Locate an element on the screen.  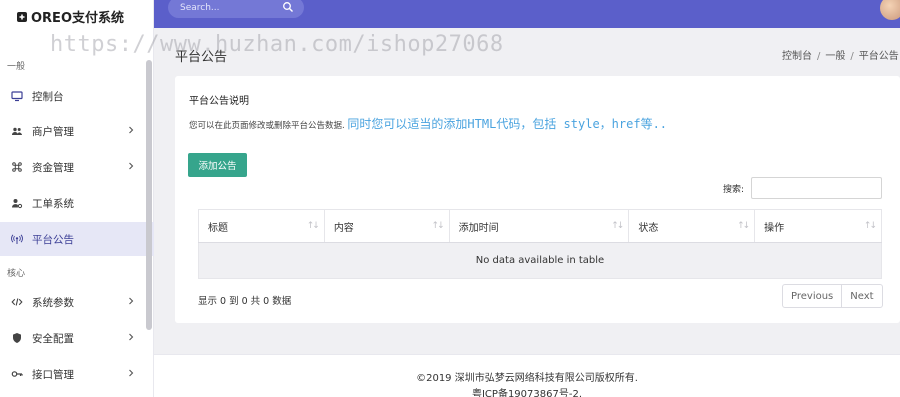
page-title: 平台公告 is located at coordinates (201, 57).